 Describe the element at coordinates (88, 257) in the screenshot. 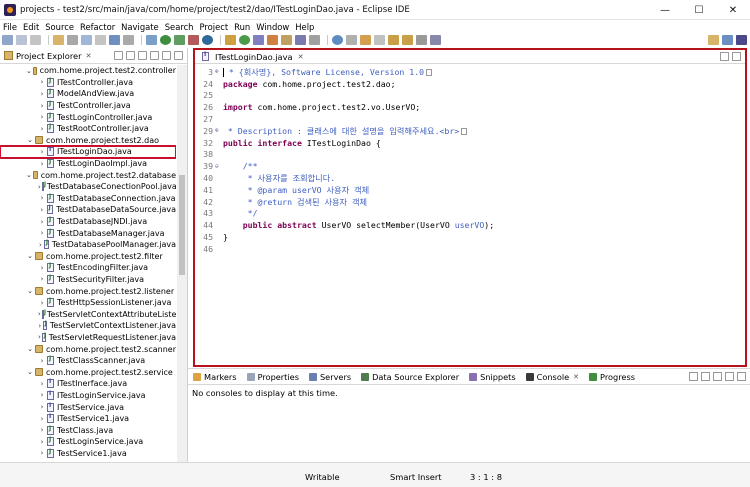

I see `tree-package: ⌄ com.home.project.test2.filter` at that location.